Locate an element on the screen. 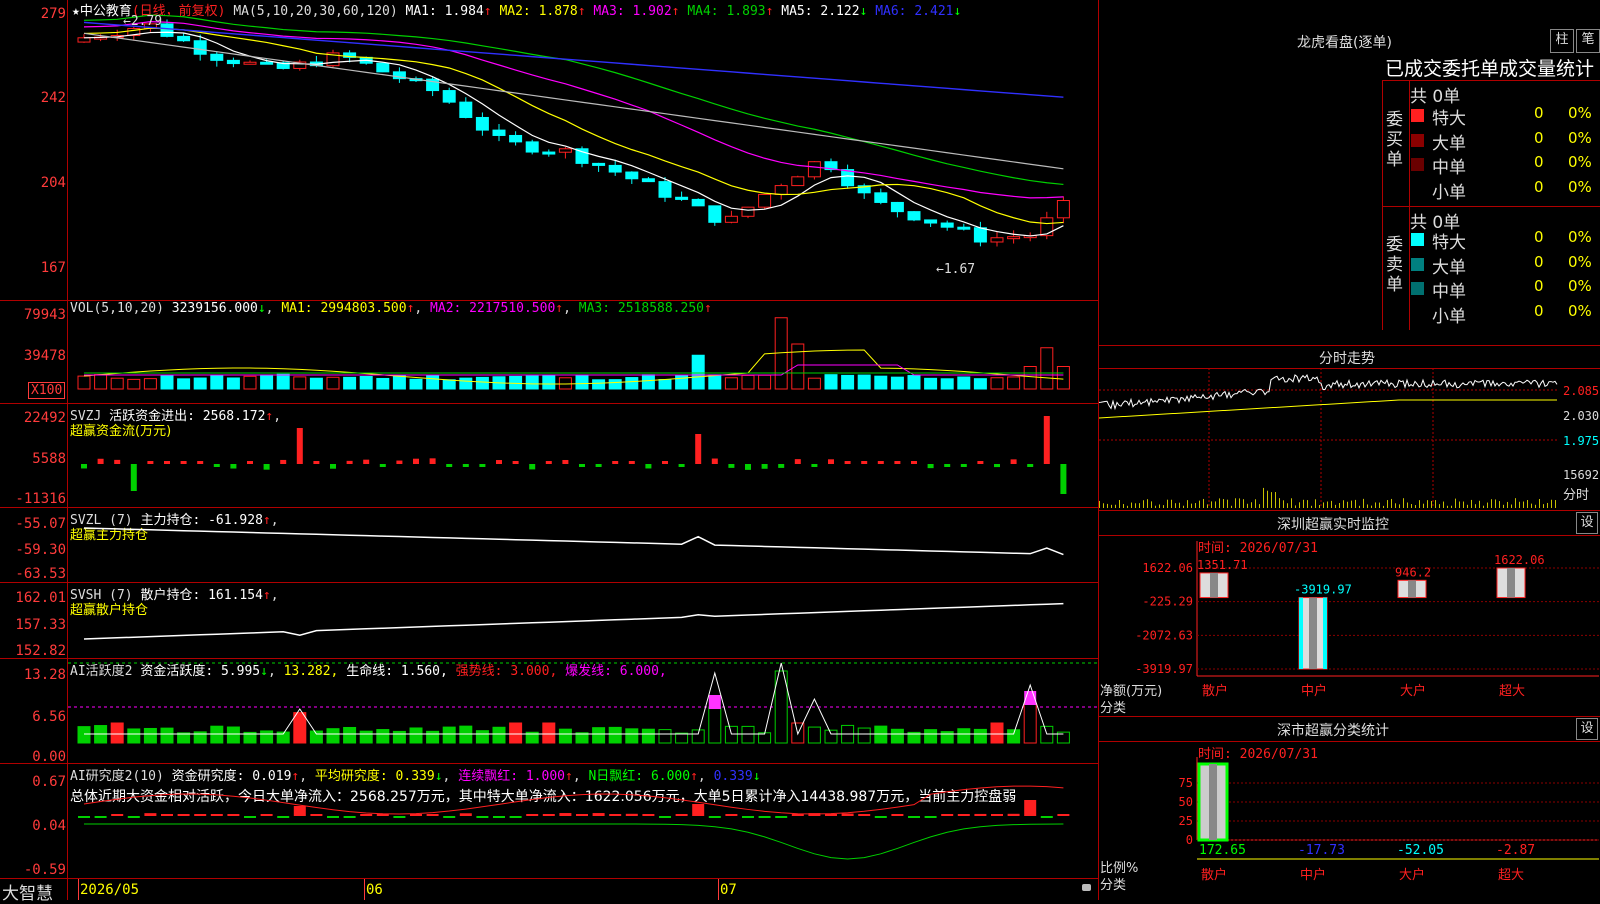 The height and width of the screenshot is (904, 1600). flow-bar-shade is located at coordinates (1412, 589).